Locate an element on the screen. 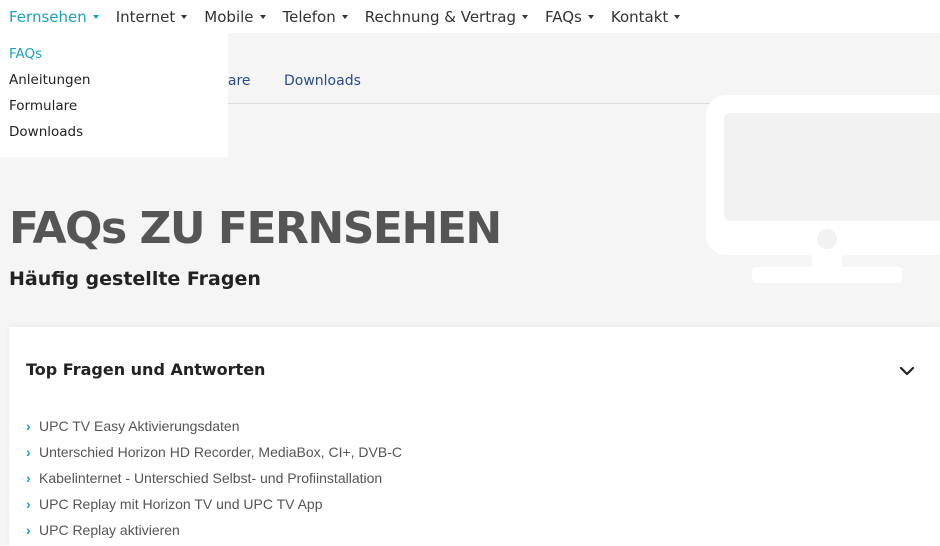  nav-item-rechnung-vertrag: Rechnung & Vertrag is located at coordinates (446, 17).